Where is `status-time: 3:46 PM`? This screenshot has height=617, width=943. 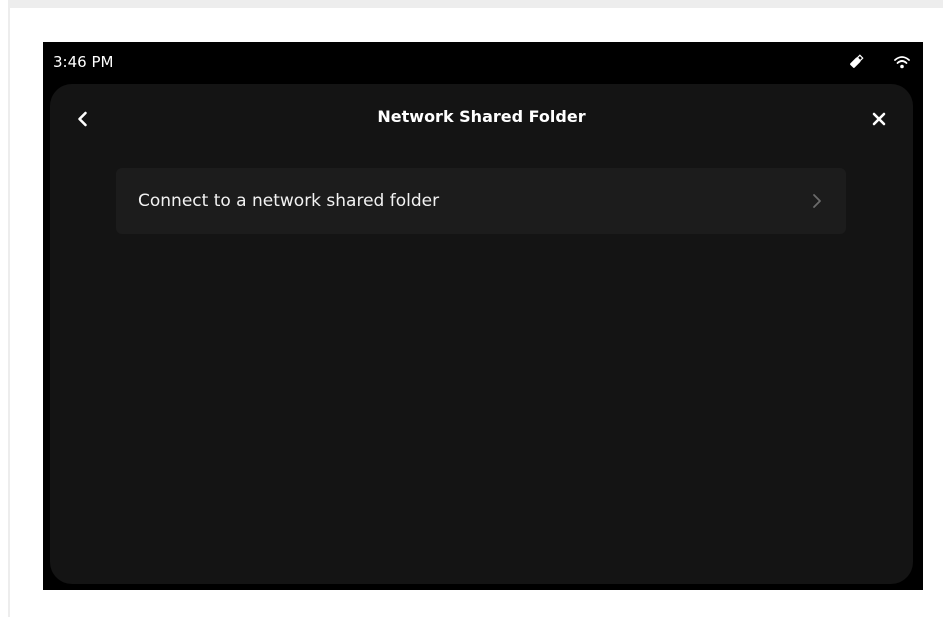 status-time: 3:46 PM is located at coordinates (83, 62).